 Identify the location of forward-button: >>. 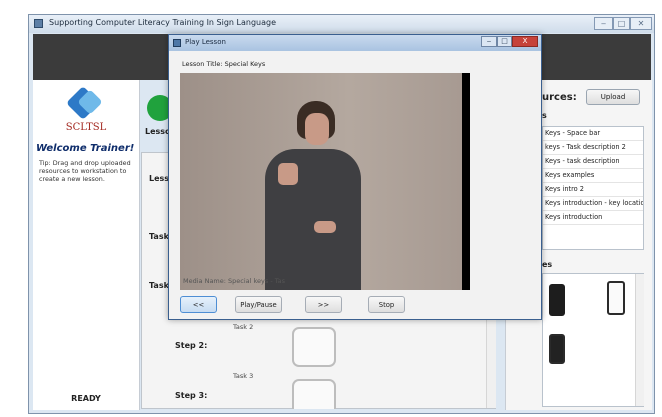
(323, 304).